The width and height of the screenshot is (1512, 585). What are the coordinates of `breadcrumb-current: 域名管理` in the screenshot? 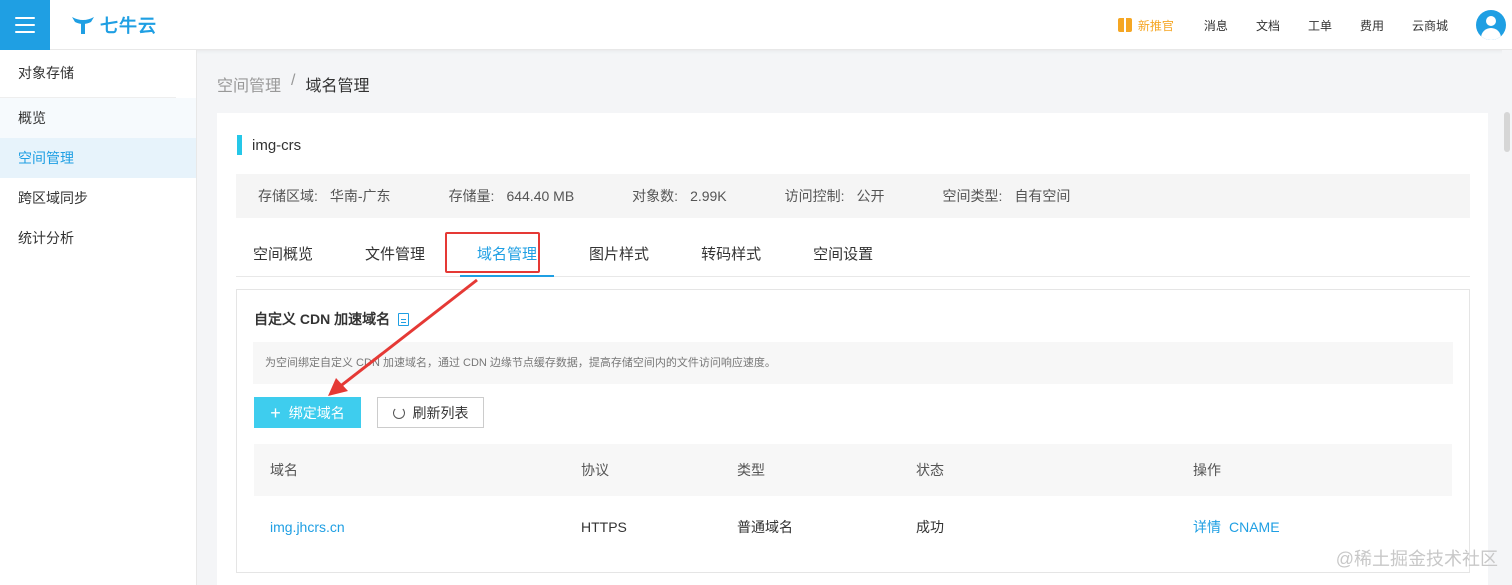 It's located at (337, 86).